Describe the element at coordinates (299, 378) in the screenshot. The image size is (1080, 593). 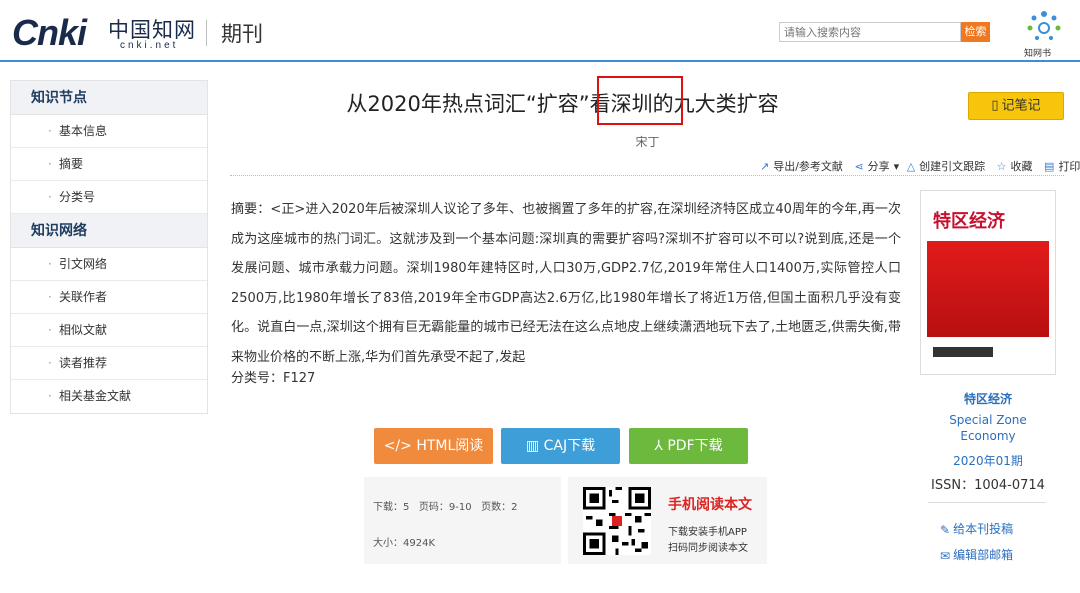
I see `class-value: F127` at that location.